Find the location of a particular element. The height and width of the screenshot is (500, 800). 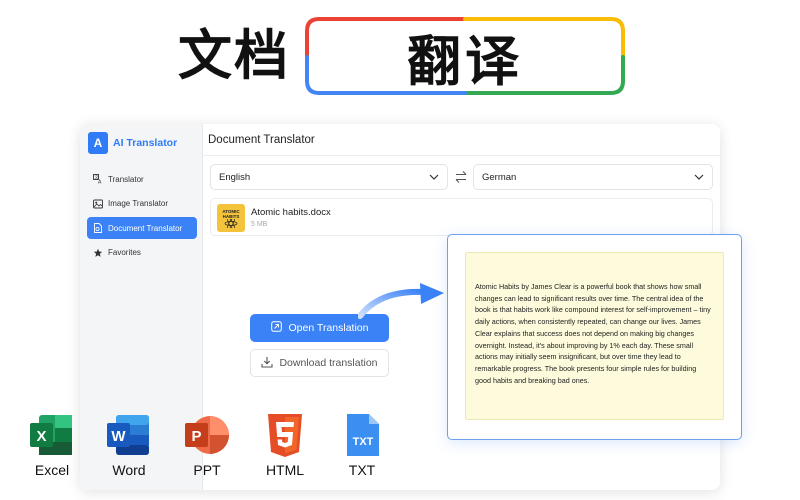

uploaded-file-card: ATOMIC HABITS Atomic habits.docx 5 MB is located at coordinates (461, 217).